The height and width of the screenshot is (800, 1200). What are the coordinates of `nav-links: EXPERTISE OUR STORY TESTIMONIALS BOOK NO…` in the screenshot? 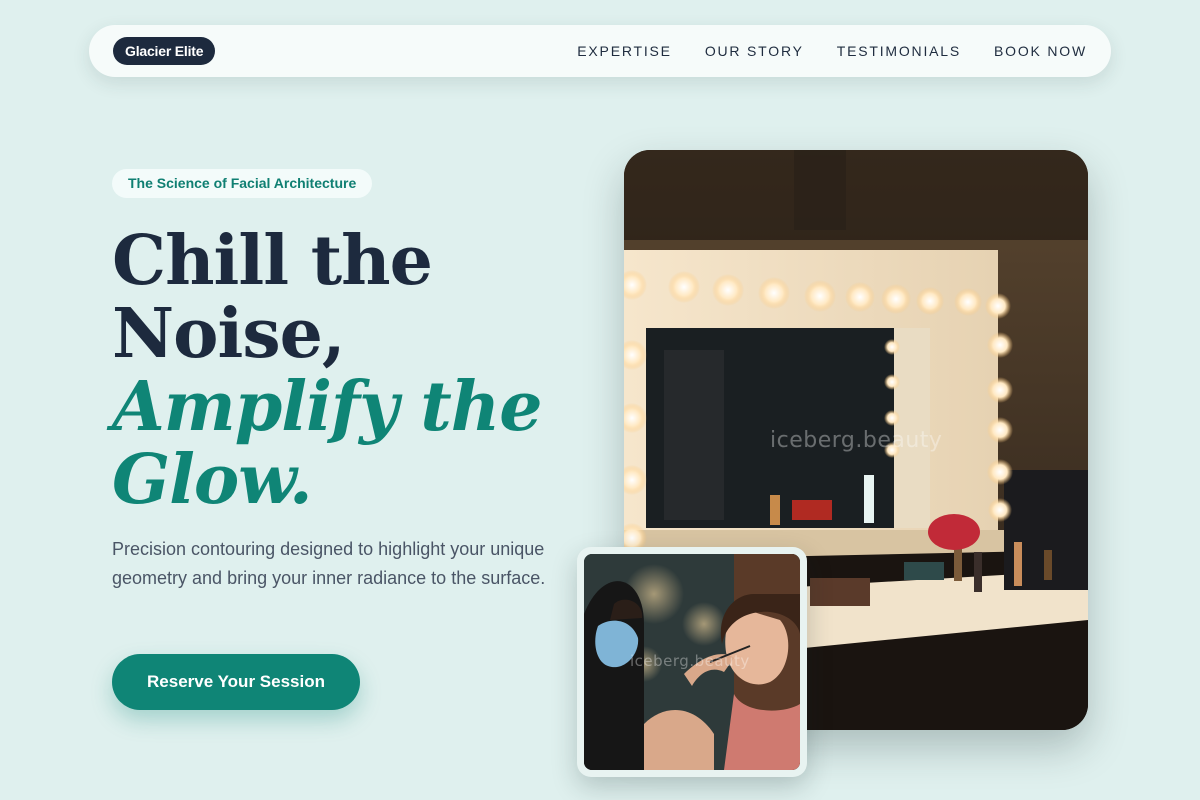 It's located at (815, 51).